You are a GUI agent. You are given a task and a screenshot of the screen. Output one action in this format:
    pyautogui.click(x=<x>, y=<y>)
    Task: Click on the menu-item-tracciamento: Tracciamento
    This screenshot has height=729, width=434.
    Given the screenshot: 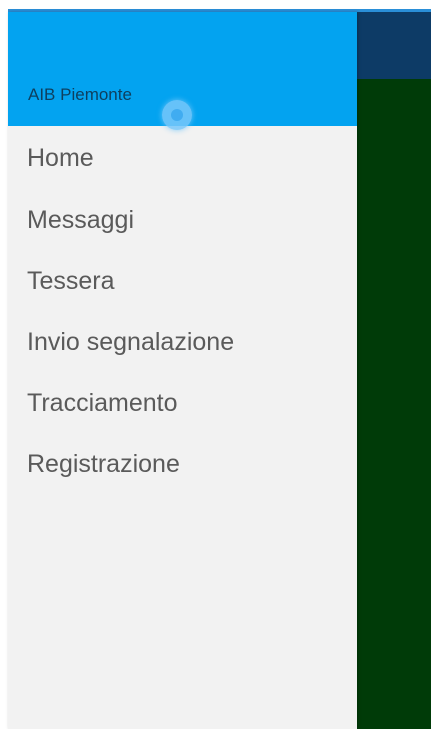 What is the action you would take?
    pyautogui.click(x=182, y=403)
    